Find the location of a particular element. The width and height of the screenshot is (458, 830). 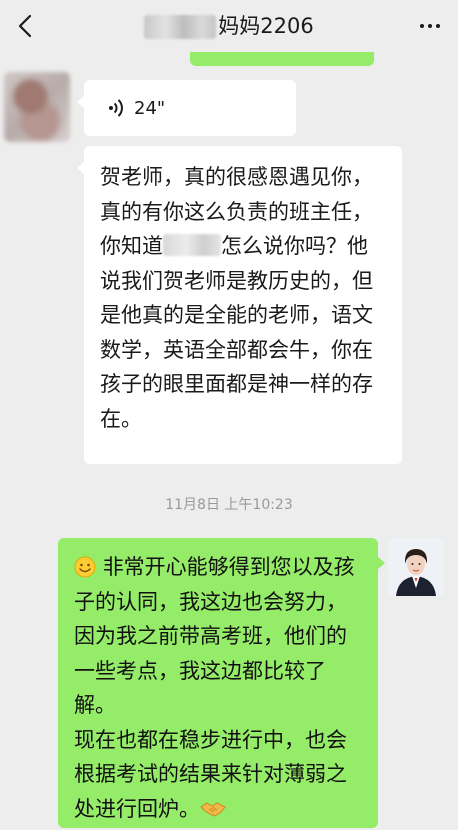

handshake-emoji-icon is located at coordinates (213, 807).